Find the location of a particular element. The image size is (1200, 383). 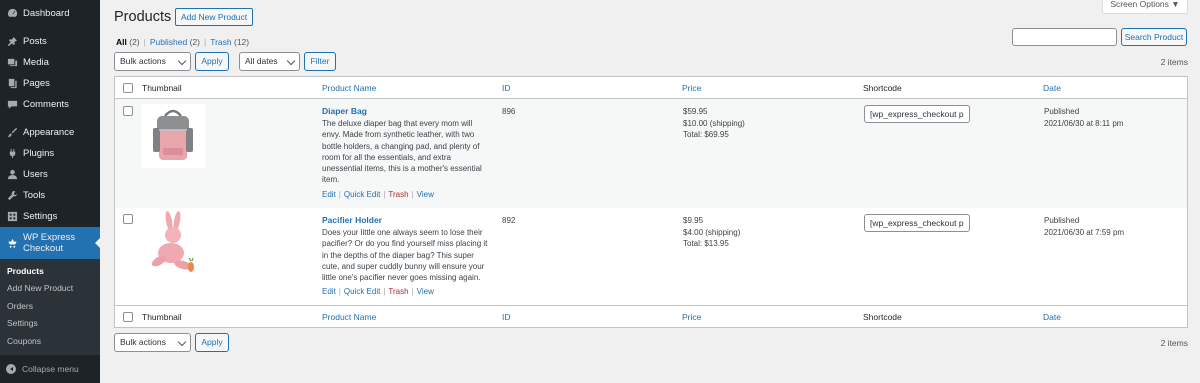

sidebar-item-users: Users is located at coordinates (50, 174).